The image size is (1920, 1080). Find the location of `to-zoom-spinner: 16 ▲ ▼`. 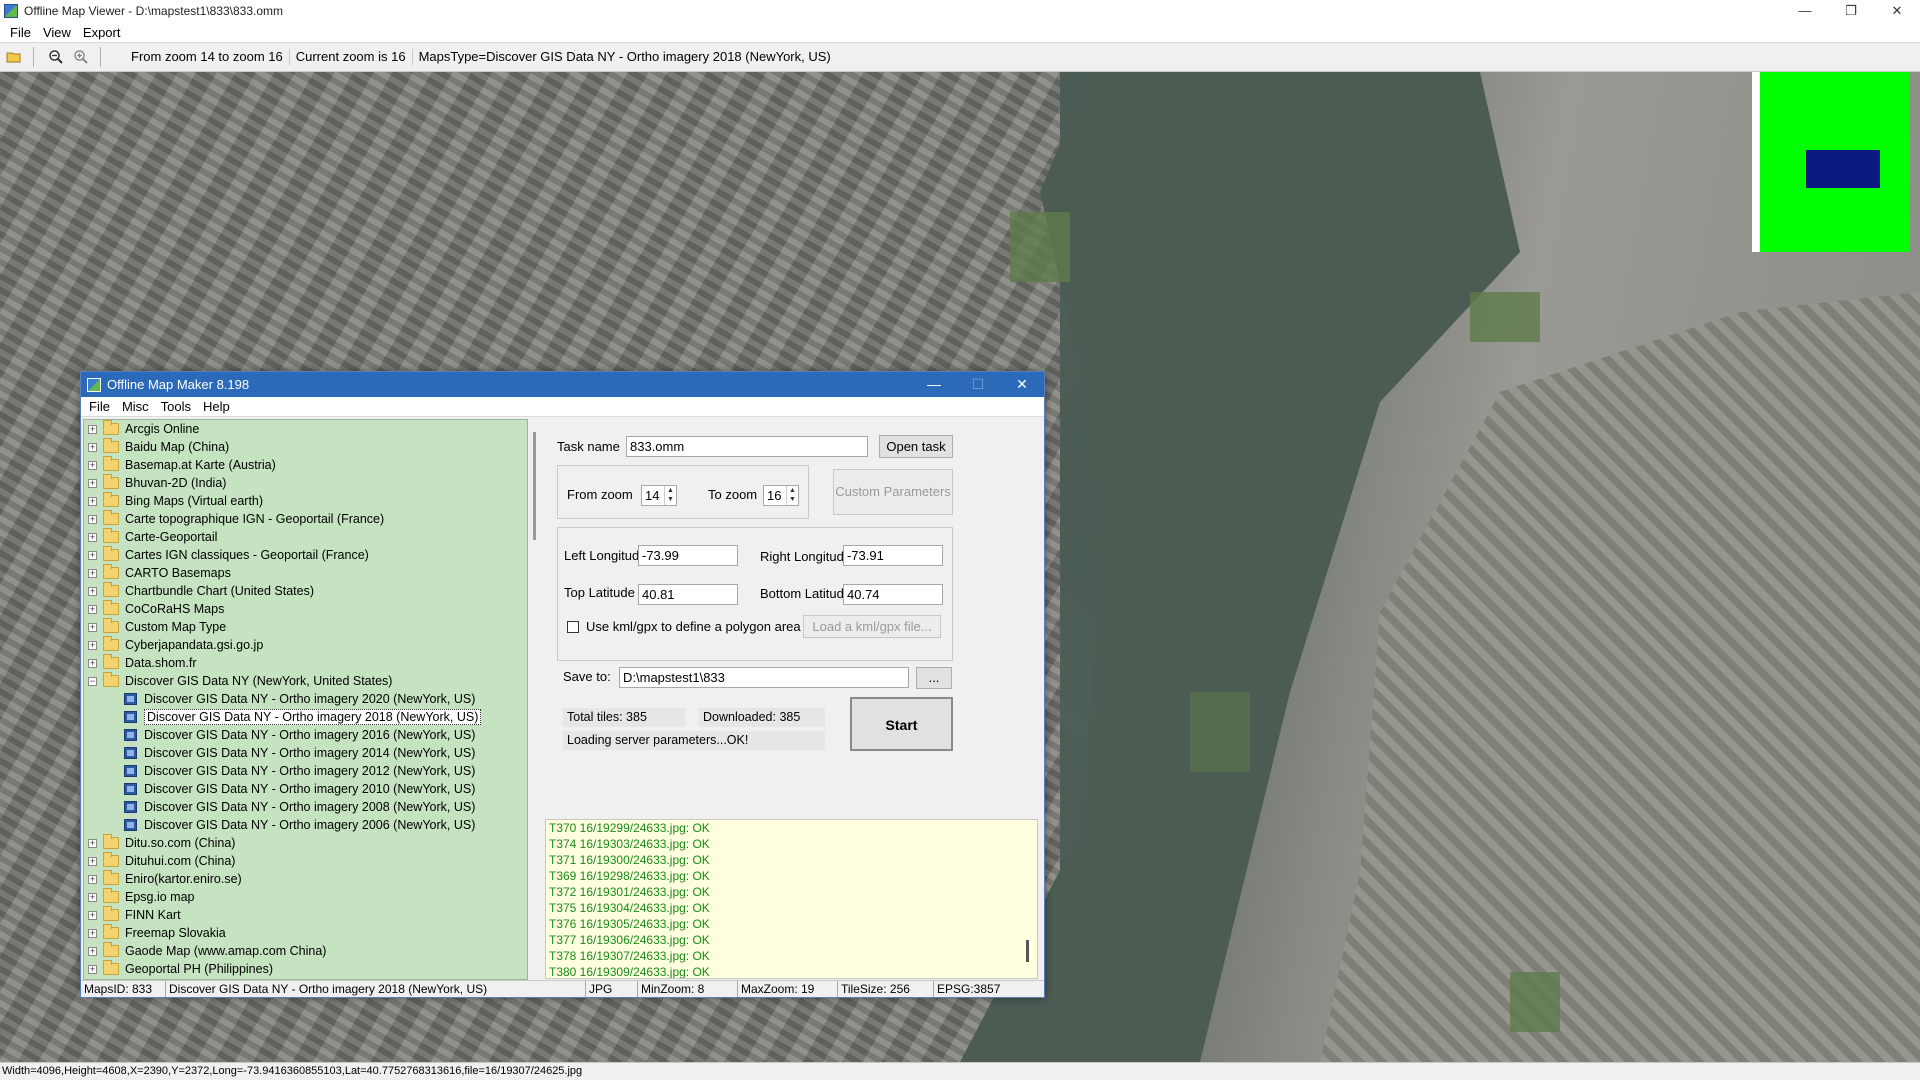

to-zoom-spinner: 16 ▲ ▼ is located at coordinates (781, 495).